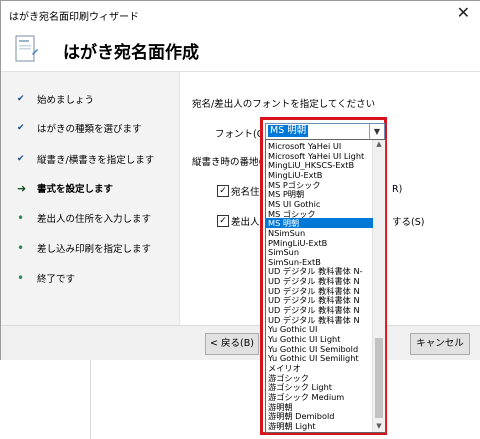  What do you see at coordinates (75, 189) in the screenshot?
I see `step-label: 書式を設定します` at bounding box center [75, 189].